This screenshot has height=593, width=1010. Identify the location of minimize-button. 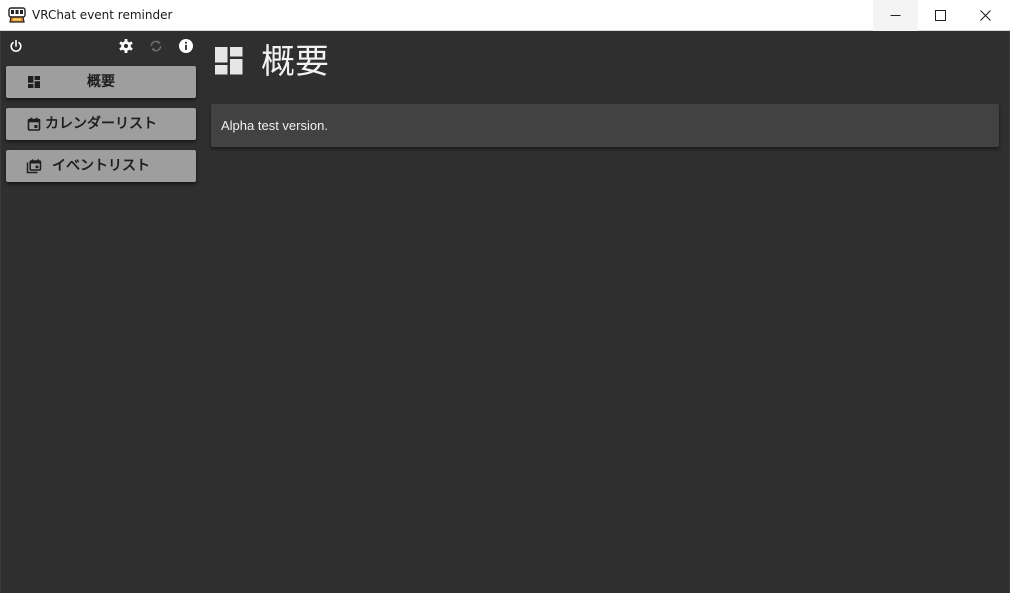
(895, 15).